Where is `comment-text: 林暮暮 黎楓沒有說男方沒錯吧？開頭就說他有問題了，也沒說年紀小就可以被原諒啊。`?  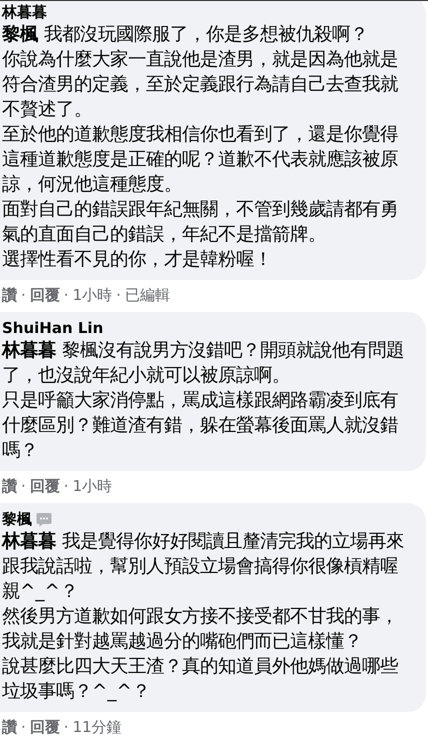
comment-text: 林暮暮 黎楓沒有說男方沒錯吧？開頭就說他有問題了，也沒說年紀小就可以被原諒啊。 is located at coordinates (203, 363).